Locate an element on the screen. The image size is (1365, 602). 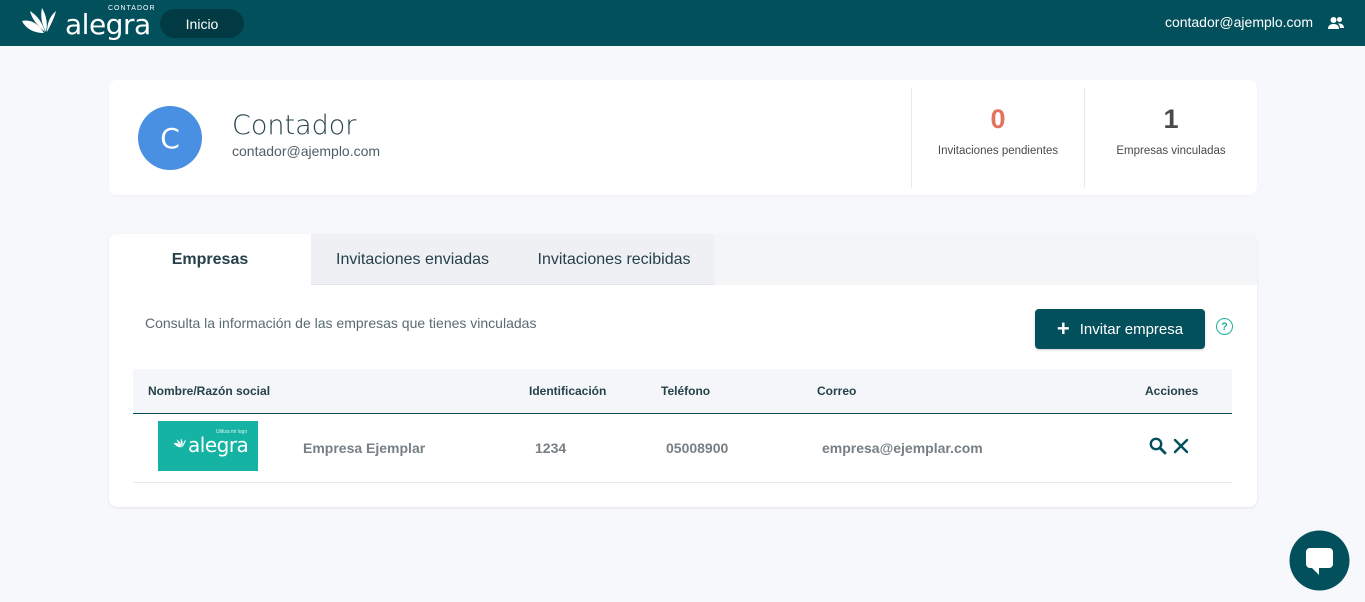
stat-label: Empresas vinculadas is located at coordinates (1171, 151).